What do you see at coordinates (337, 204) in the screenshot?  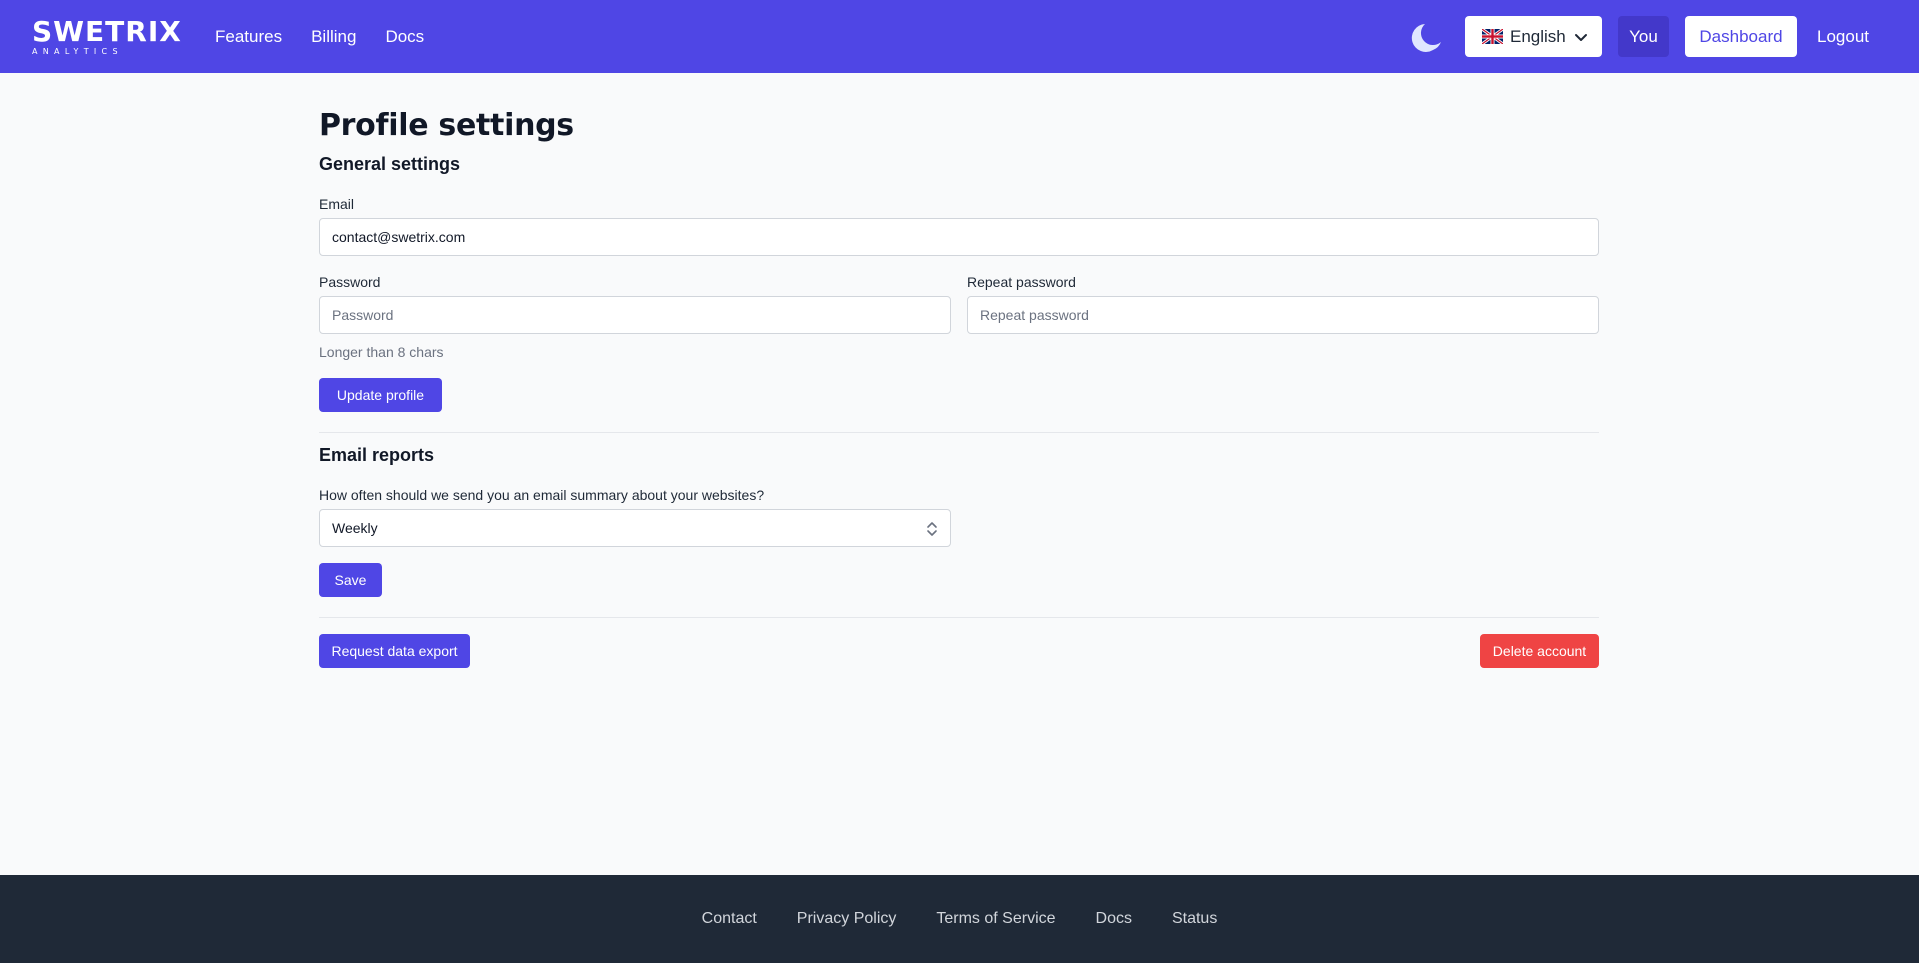 I see `email-label: Email` at bounding box center [337, 204].